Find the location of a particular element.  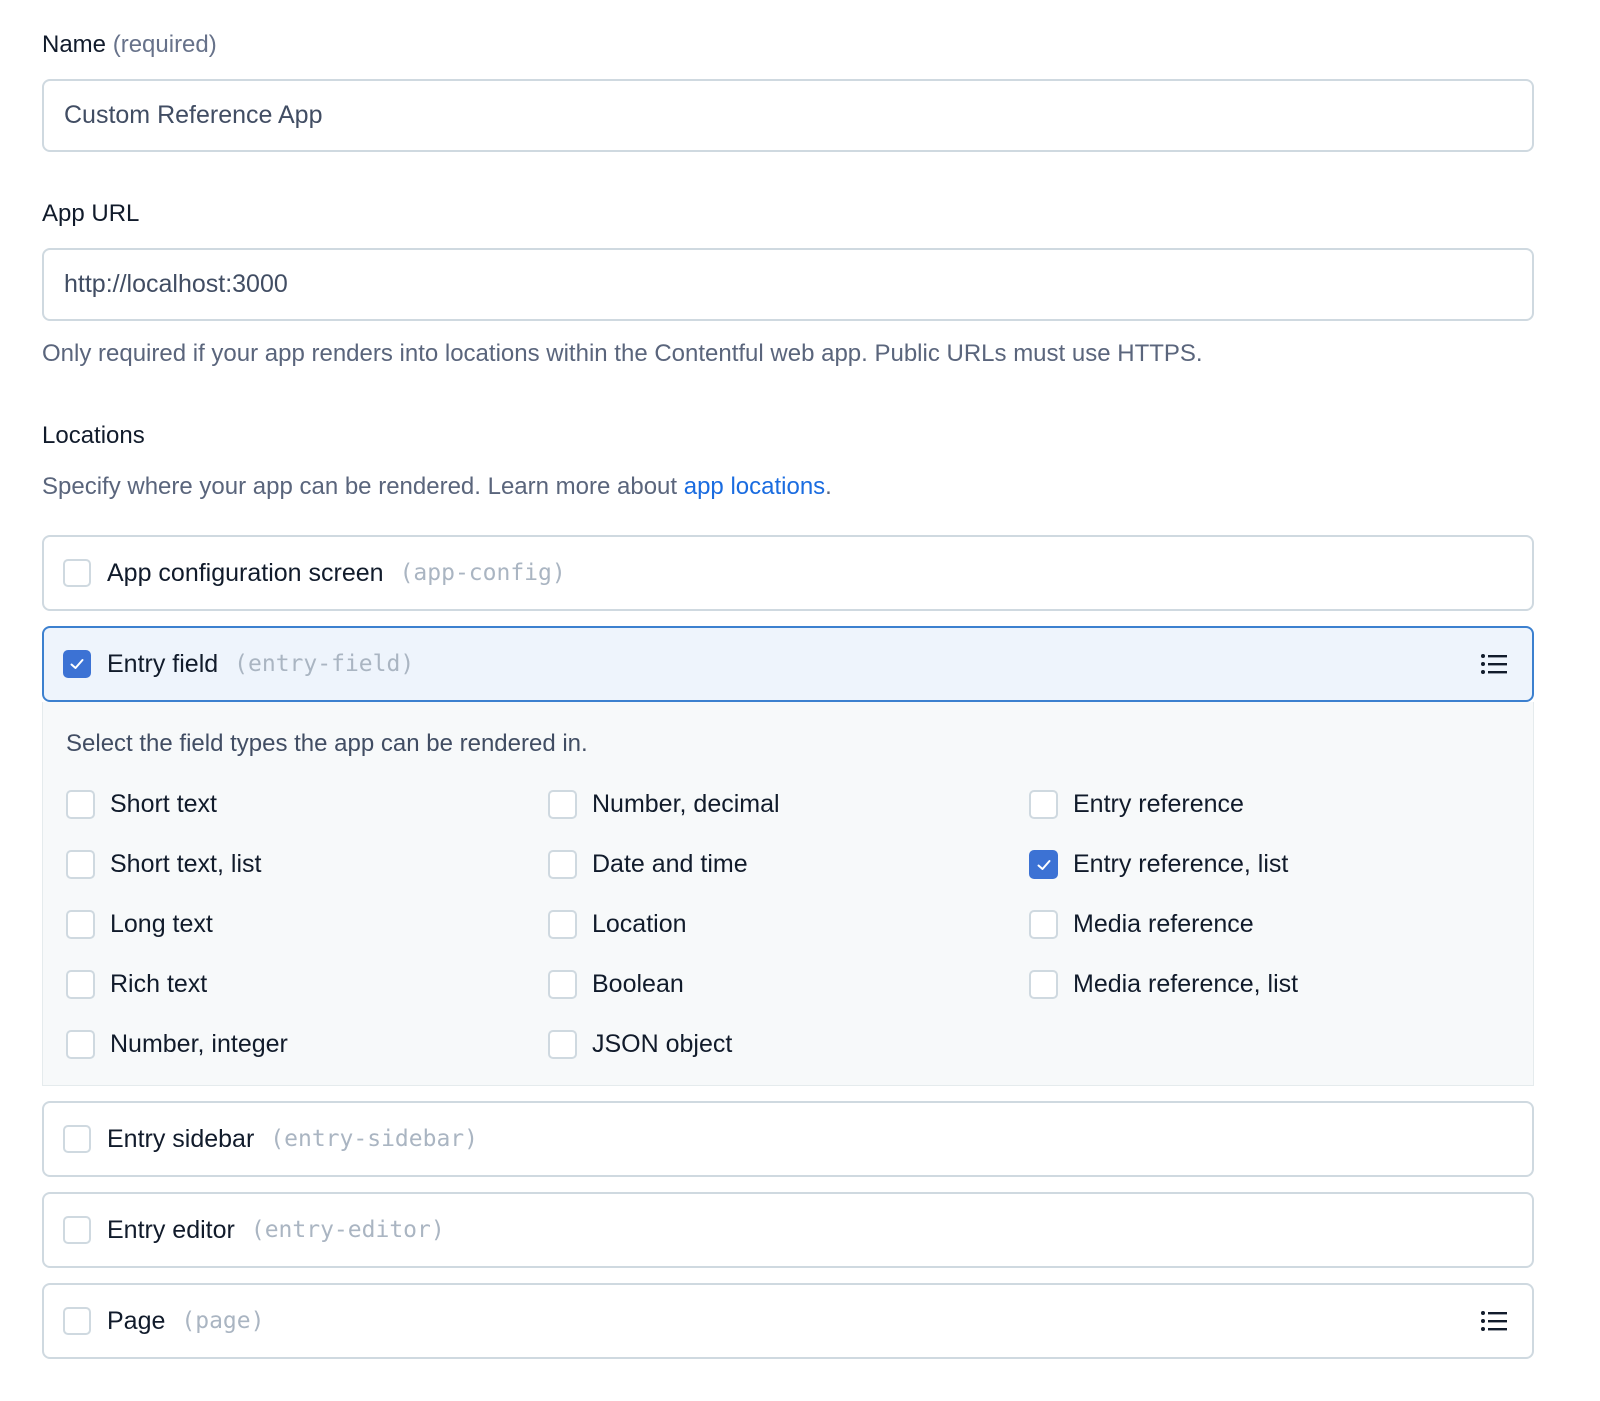

location-checkbox-checked is located at coordinates (77, 664).